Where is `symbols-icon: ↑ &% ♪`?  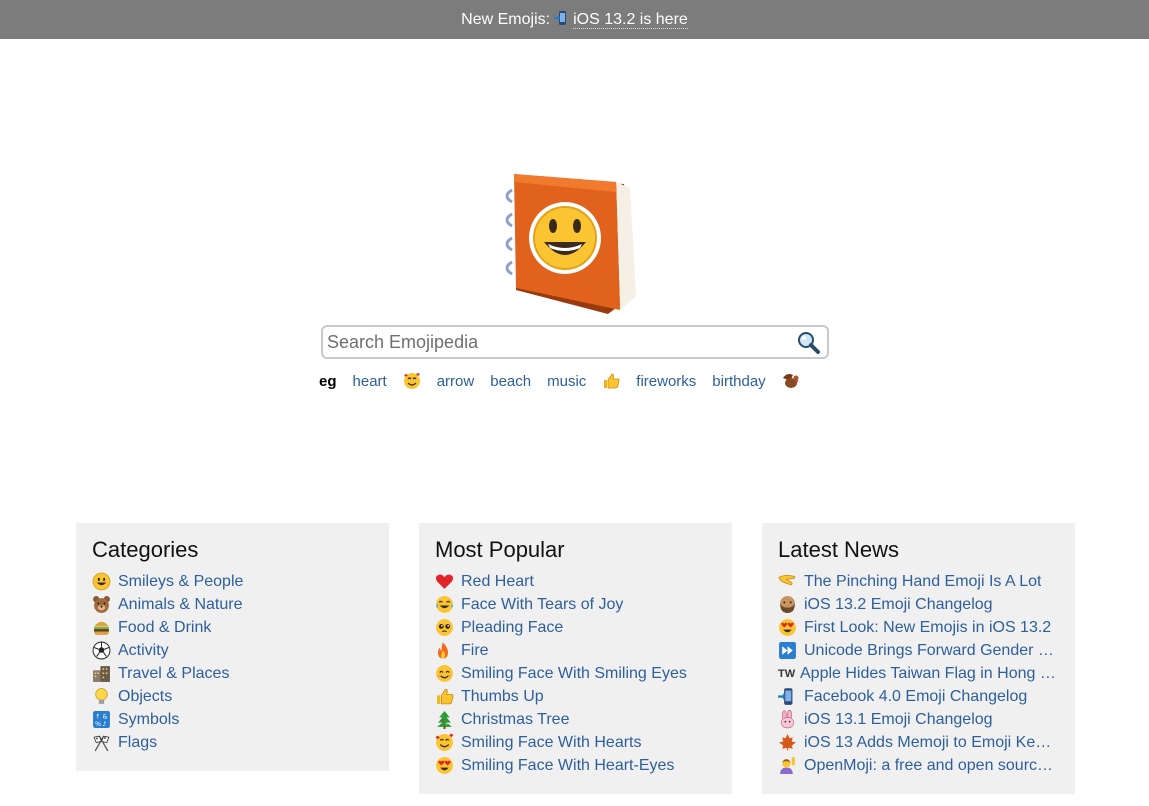
symbols-icon: ↑ &% ♪ is located at coordinates (103, 719).